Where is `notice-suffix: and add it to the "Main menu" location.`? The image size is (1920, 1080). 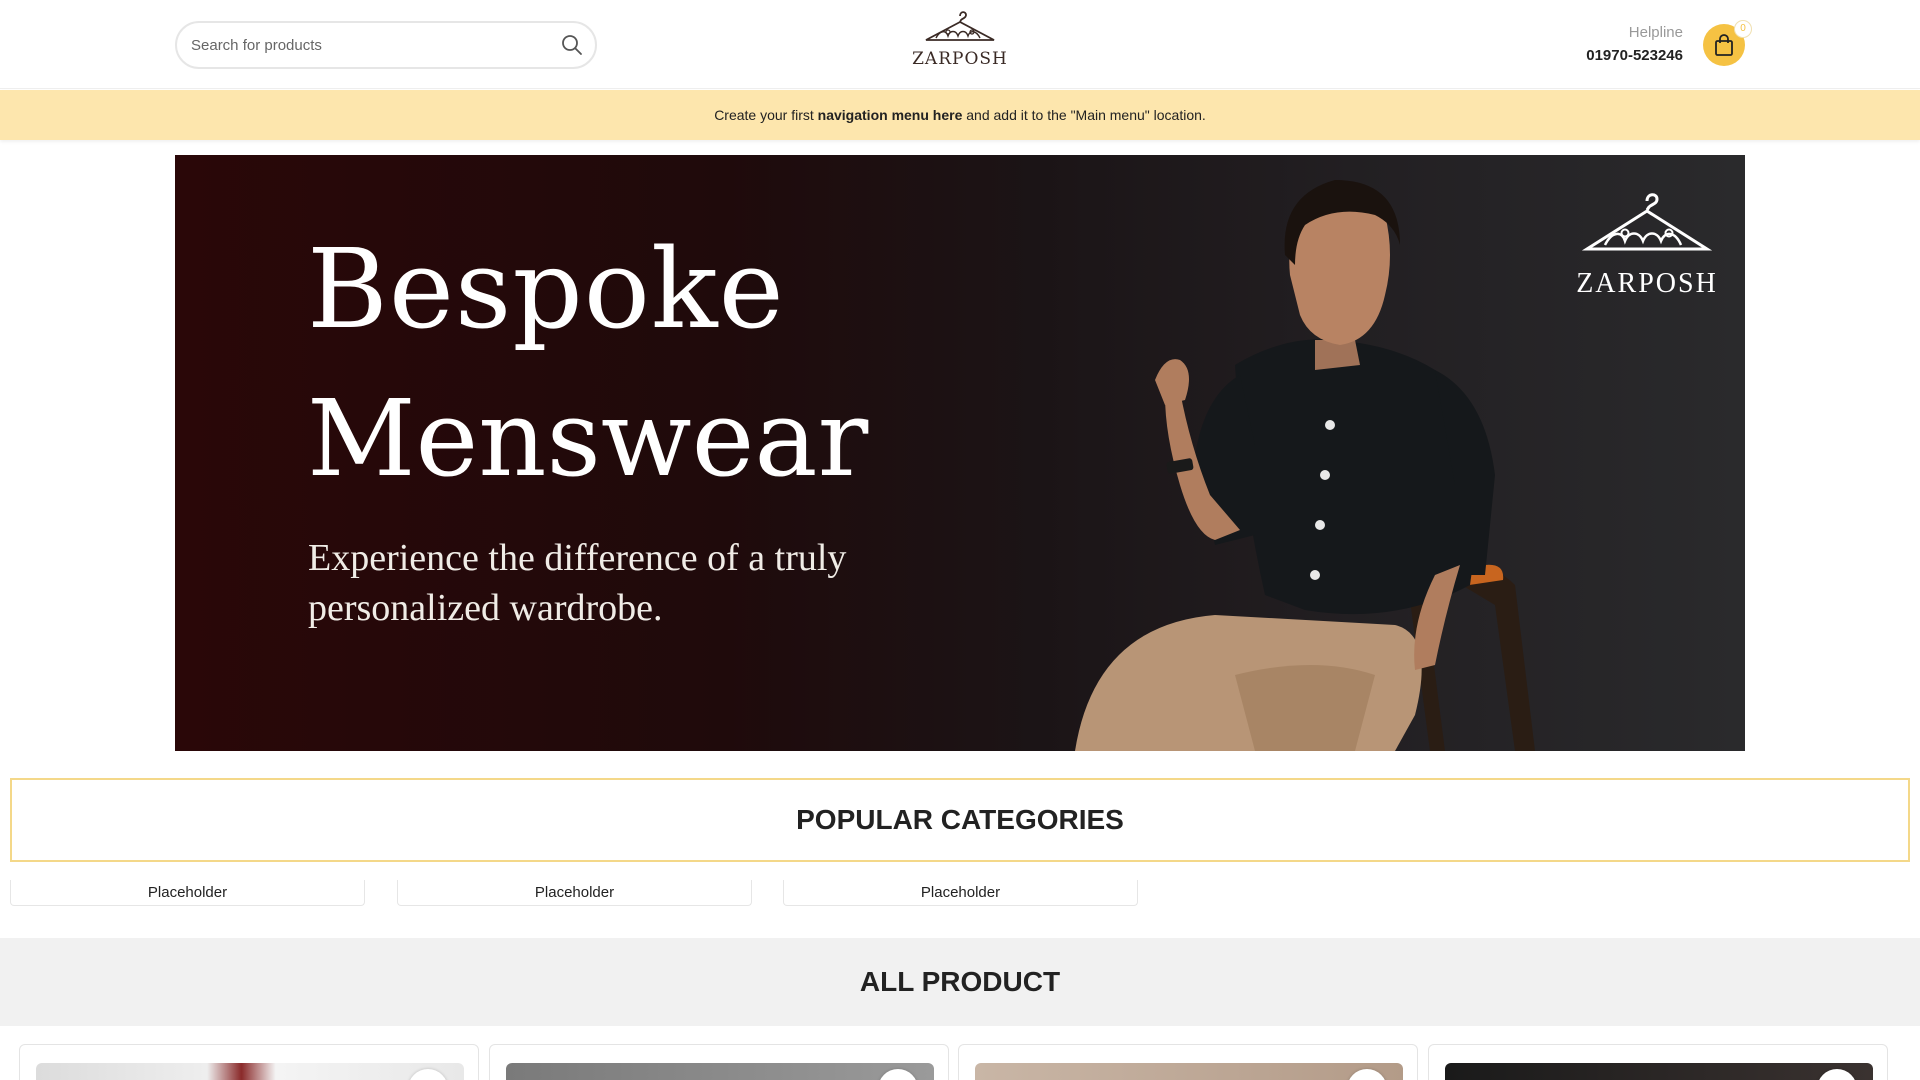
notice-suffix: and add it to the "Main menu" location. is located at coordinates (1086, 115).